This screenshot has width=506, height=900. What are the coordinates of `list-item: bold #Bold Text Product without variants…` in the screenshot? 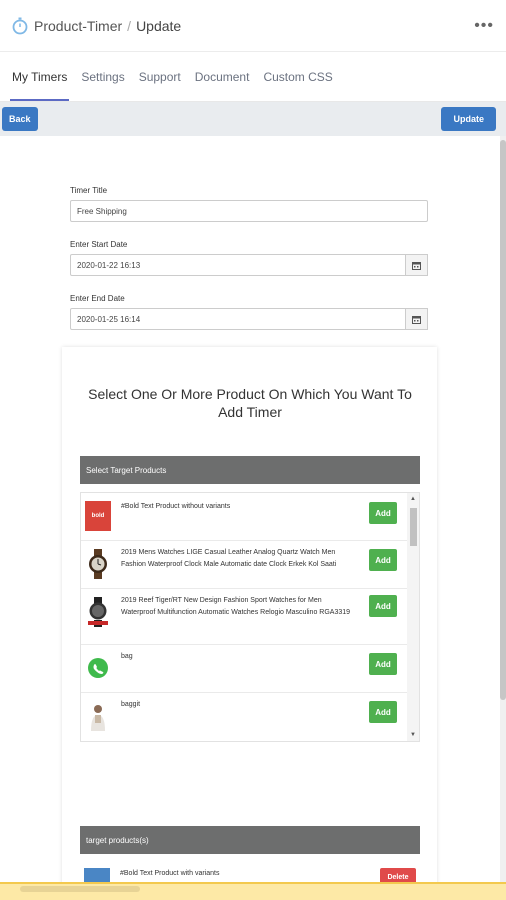 It's located at (244, 517).